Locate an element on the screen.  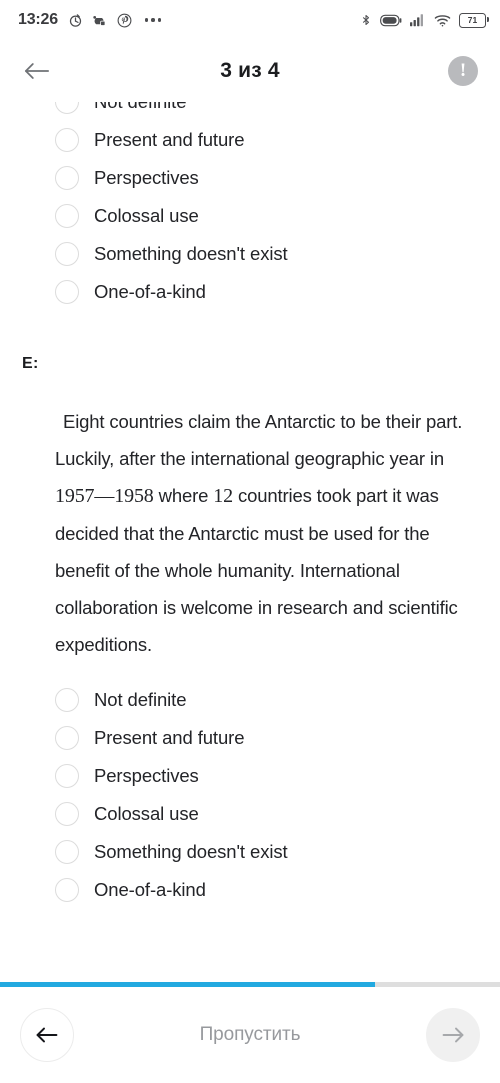
wifi-icon is located at coordinates (442, 20).